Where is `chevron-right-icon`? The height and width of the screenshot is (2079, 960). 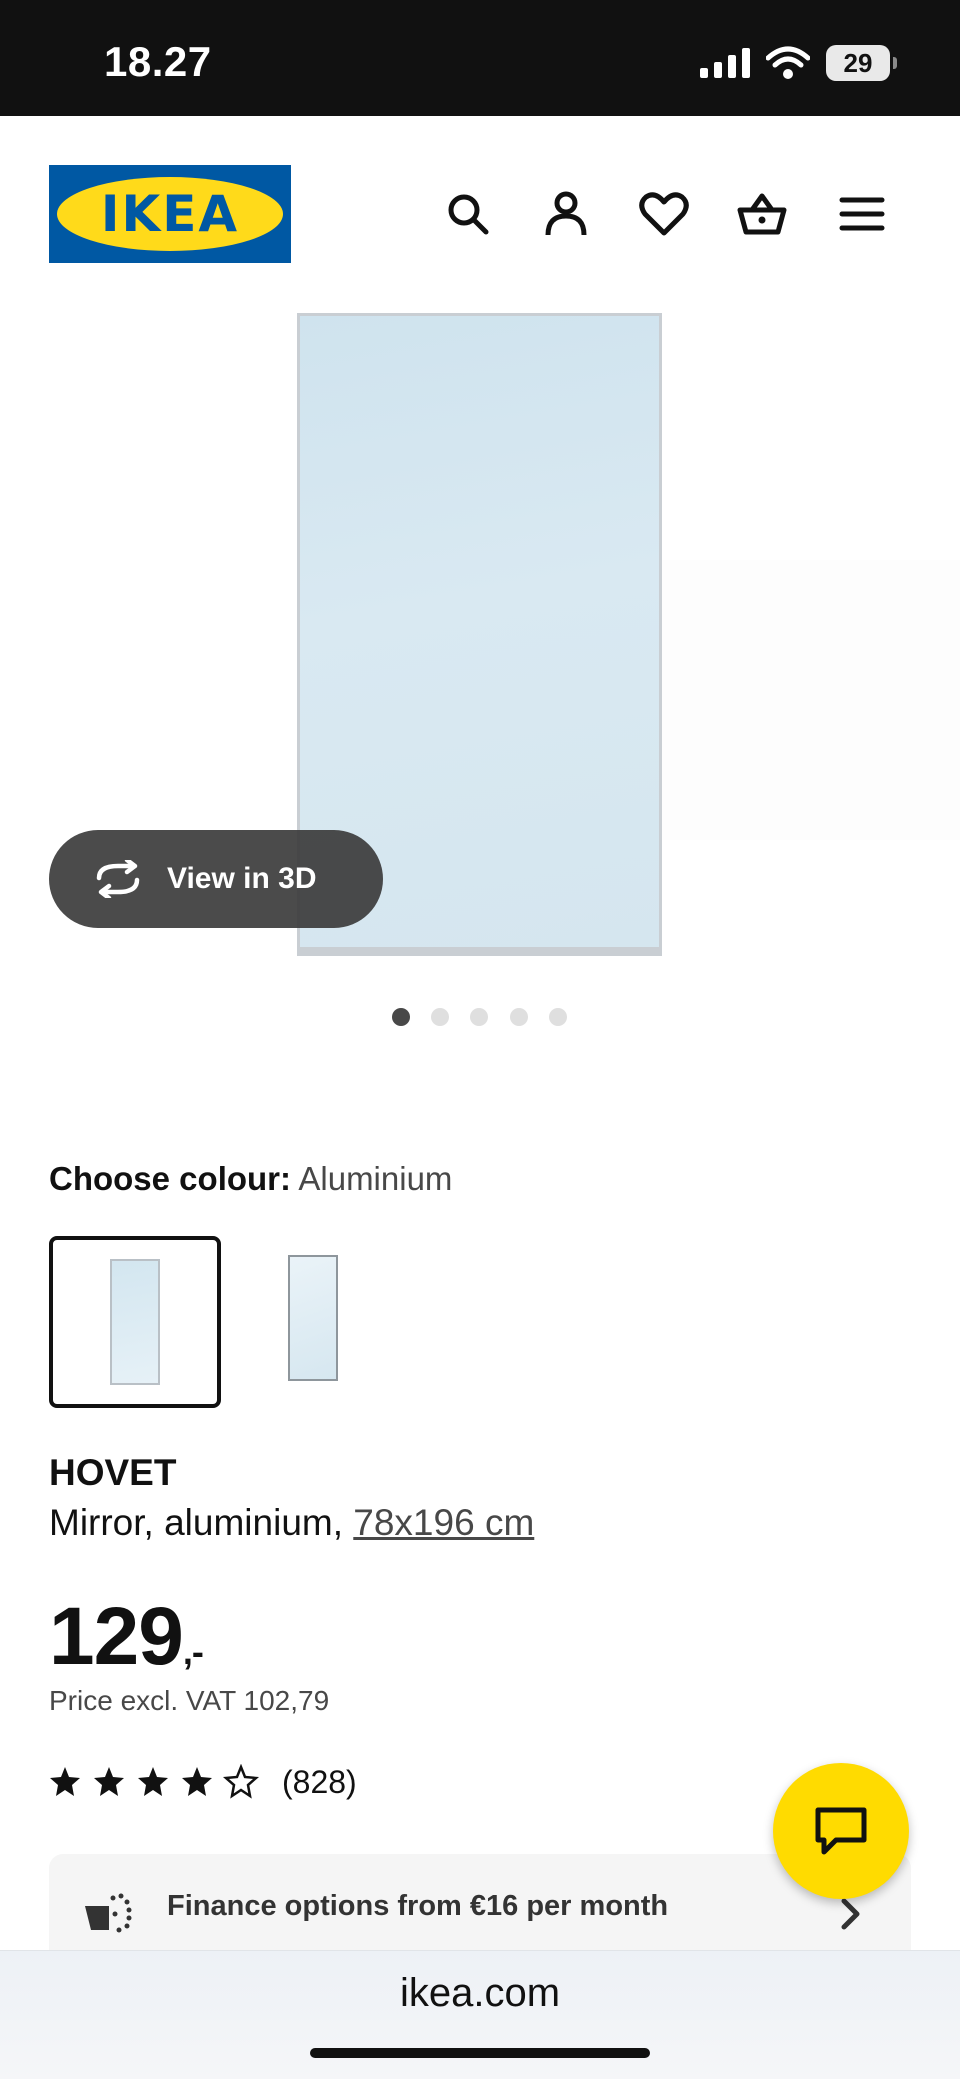 chevron-right-icon is located at coordinates (850, 1914).